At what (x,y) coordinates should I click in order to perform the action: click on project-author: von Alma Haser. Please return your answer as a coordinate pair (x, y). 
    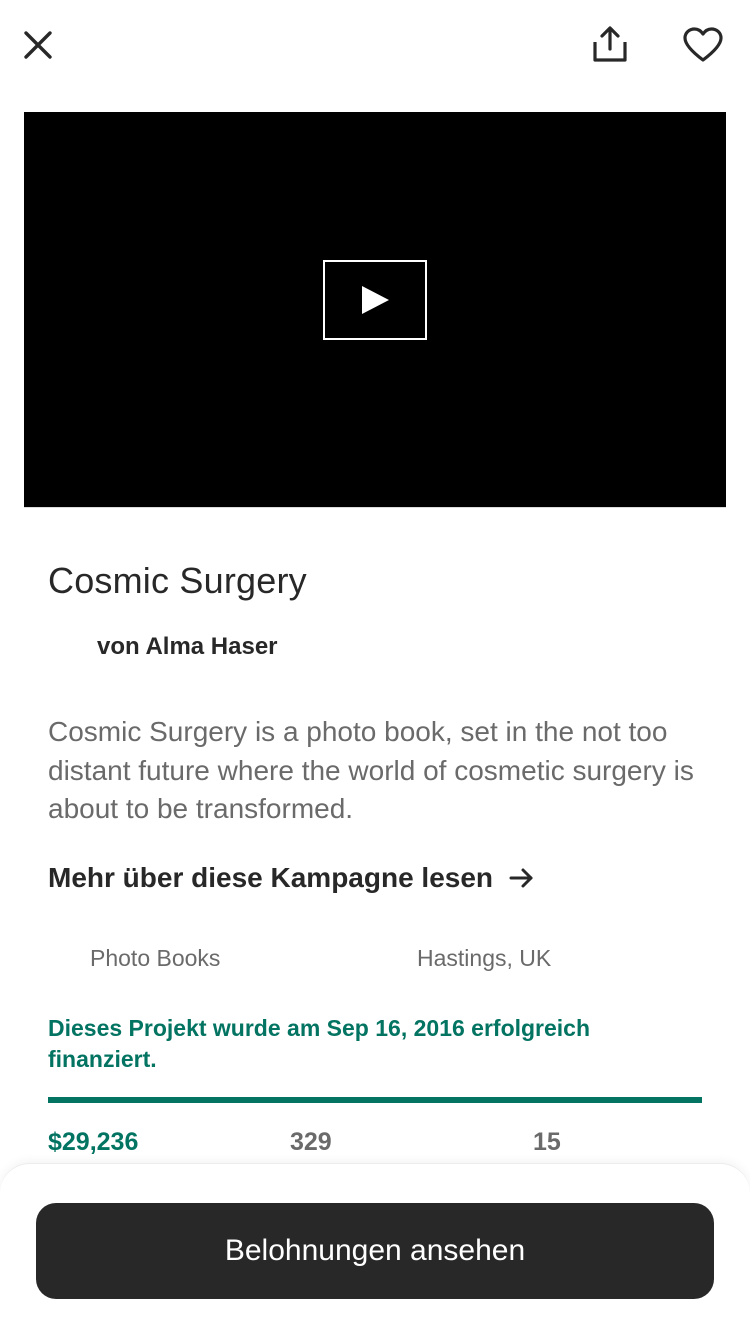
    Looking at the image, I should click on (187, 647).